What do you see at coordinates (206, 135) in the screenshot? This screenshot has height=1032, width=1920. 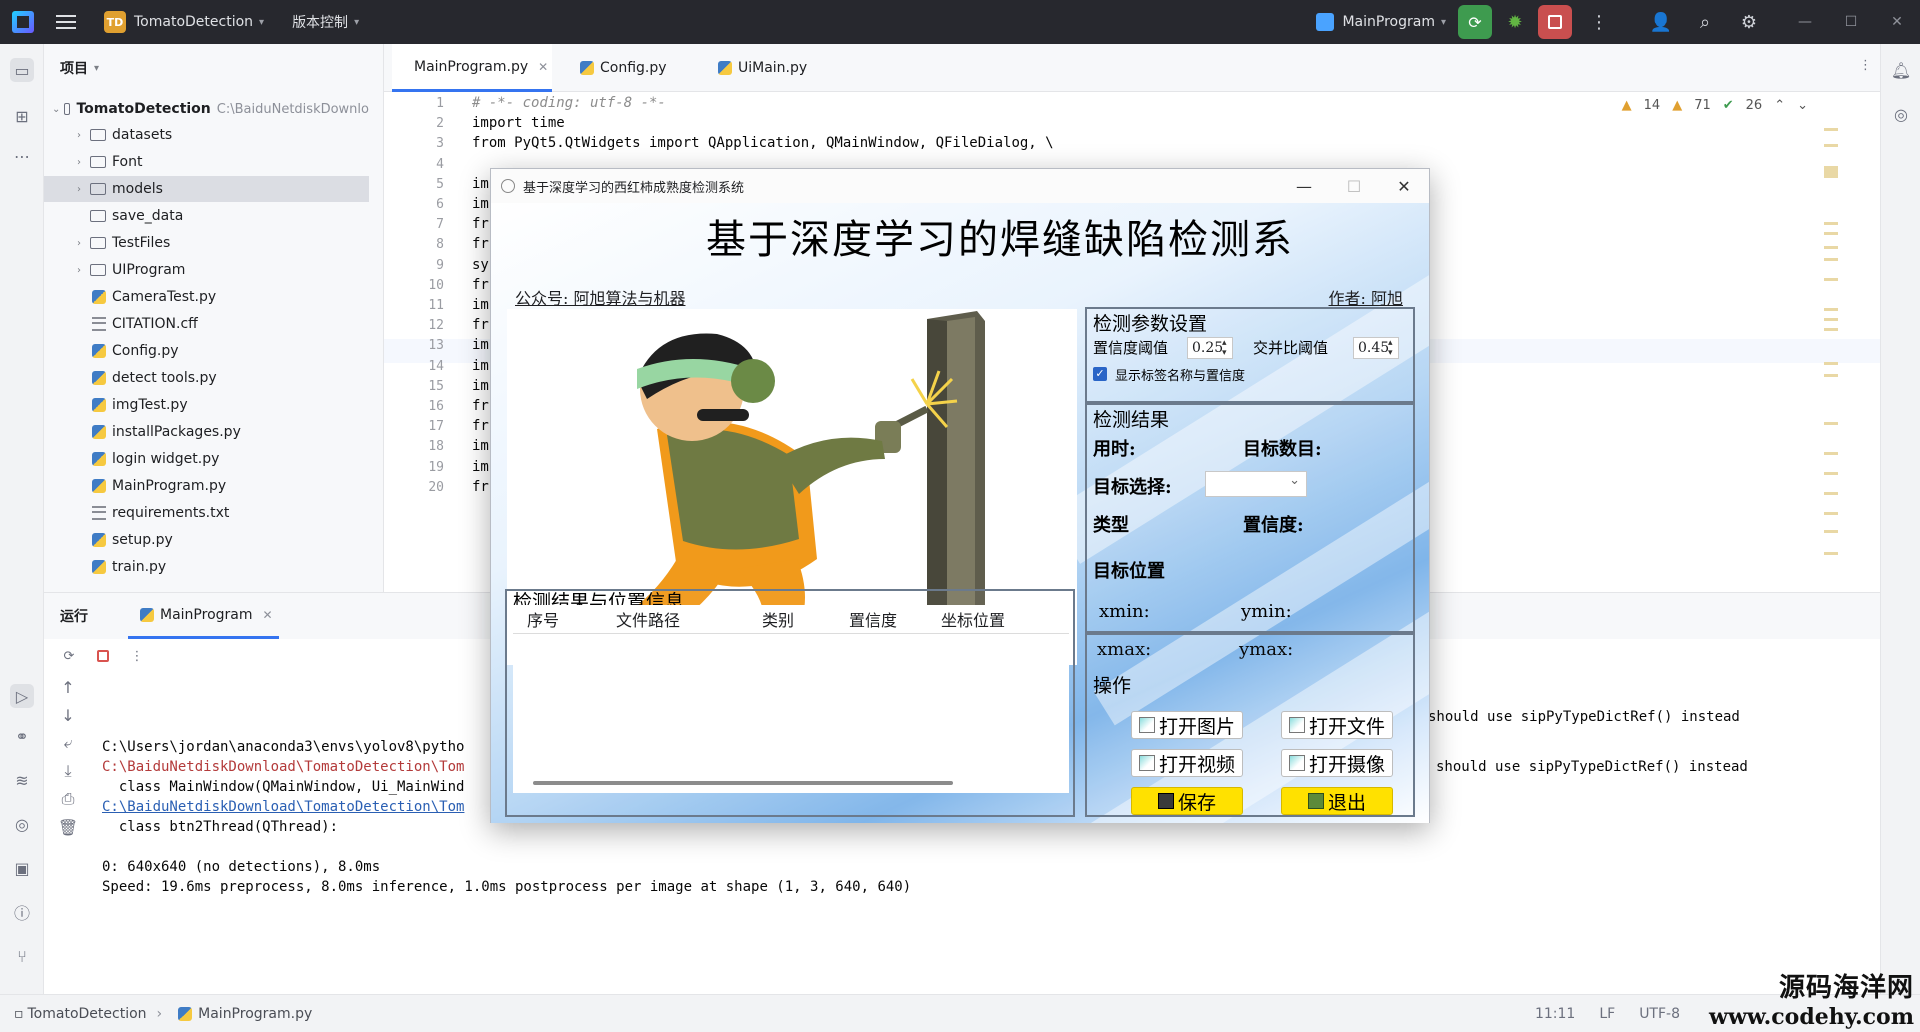 I see `tree-item: › datasets` at bounding box center [206, 135].